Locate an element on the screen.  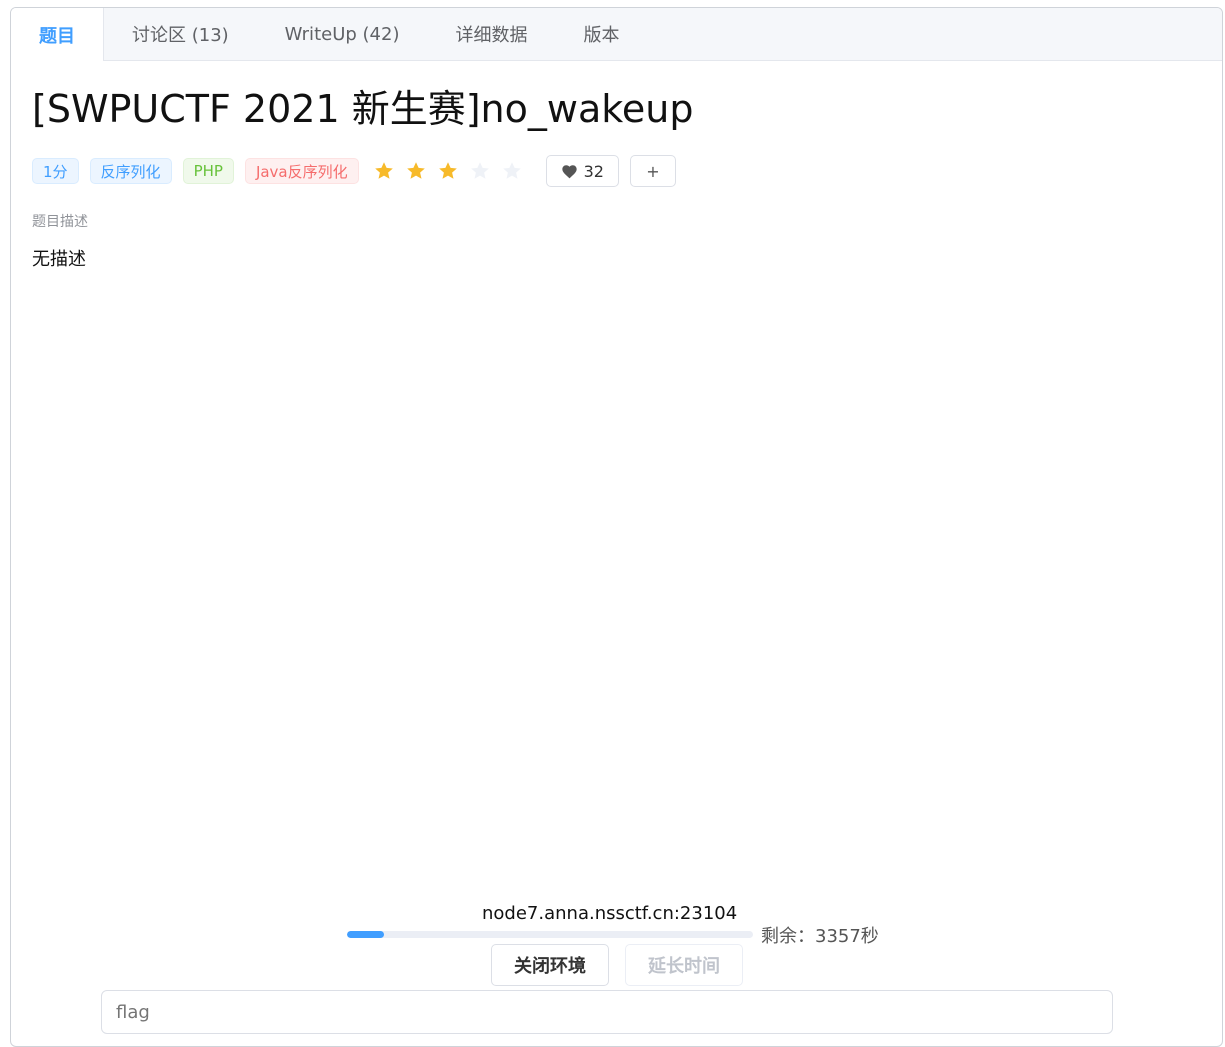
problem-title: [SWPUCTF 2021 新生赛]no_wakeup is located at coordinates (363, 109).